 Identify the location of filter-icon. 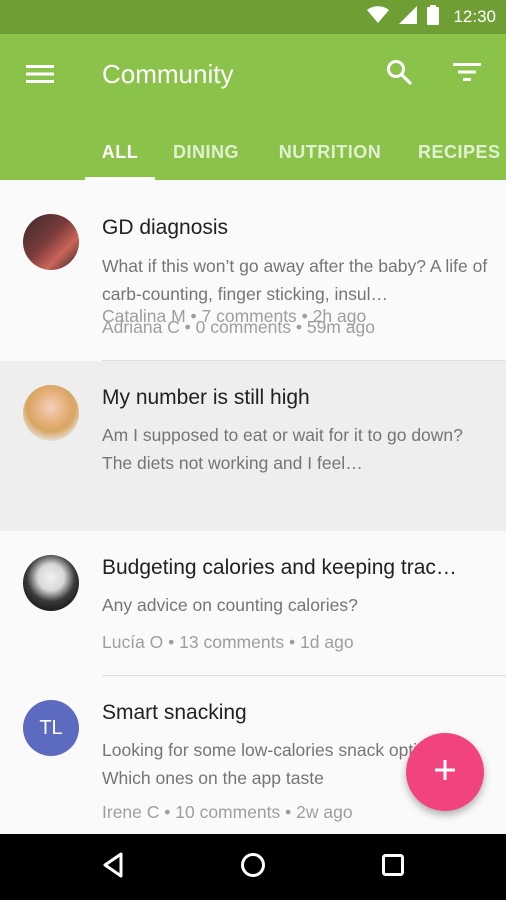
(467, 74).